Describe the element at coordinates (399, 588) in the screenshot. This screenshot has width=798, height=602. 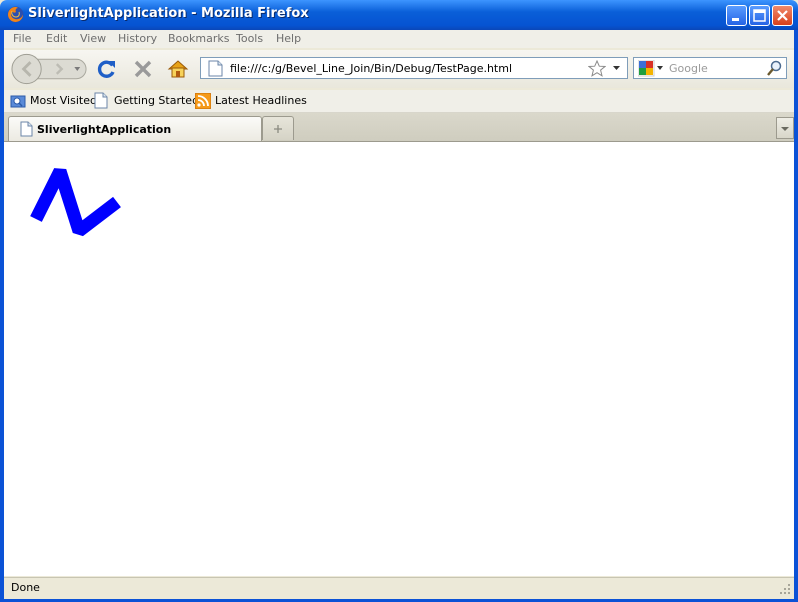
I see `status-bar: Done` at that location.